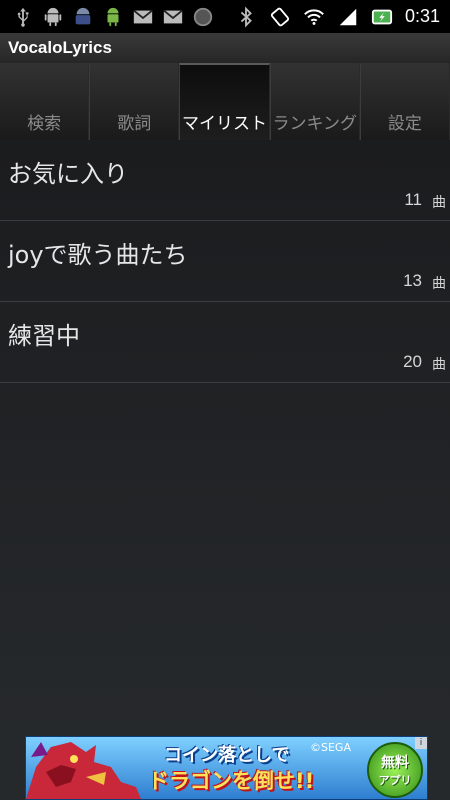  What do you see at coordinates (98, 255) in the screenshot?
I see `mylist-name: joyで歌う曲たち` at bounding box center [98, 255].